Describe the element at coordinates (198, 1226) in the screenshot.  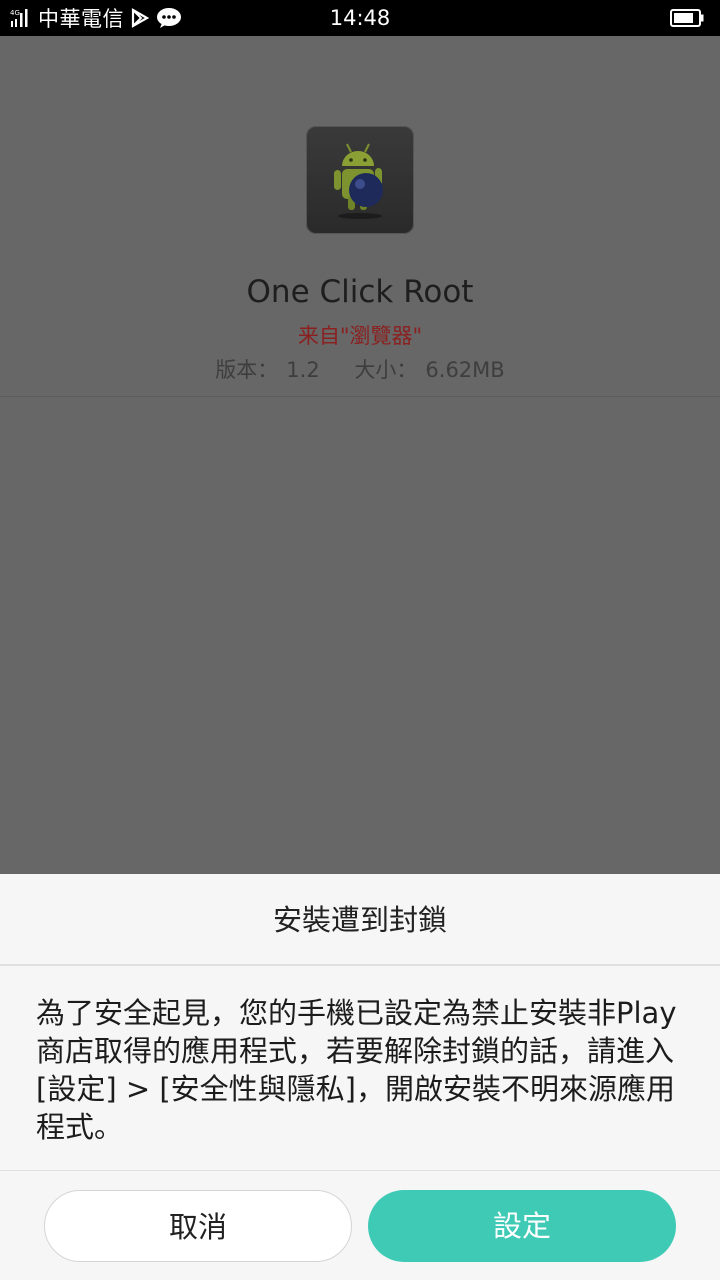
I see `cancel-button: 取消` at that location.